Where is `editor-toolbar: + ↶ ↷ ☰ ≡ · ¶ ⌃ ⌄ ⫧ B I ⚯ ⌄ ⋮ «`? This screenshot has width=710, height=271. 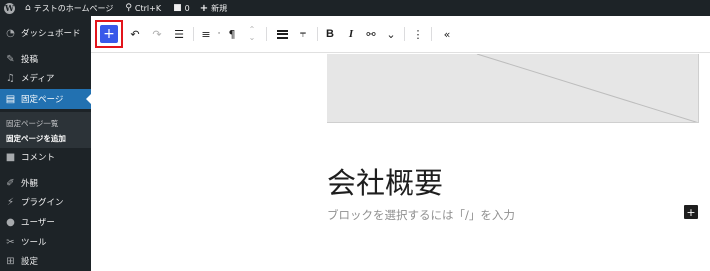
editor-toolbar: + ↶ ↷ ☰ ≡ · ¶ ⌃ ⌄ ⫧ B I ⚯ ⌄ ⋮ « is located at coordinates (400, 34).